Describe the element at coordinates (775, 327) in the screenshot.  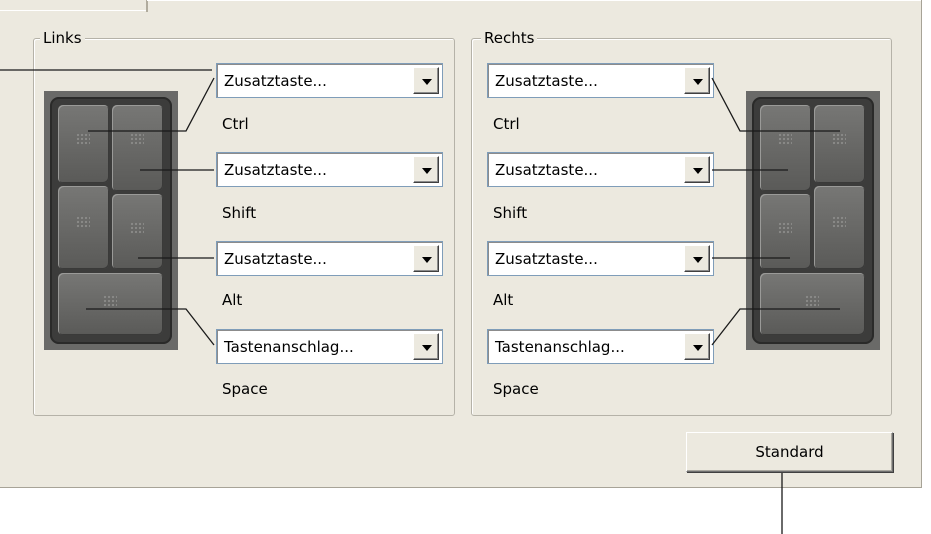
I see `callout-right-space` at that location.